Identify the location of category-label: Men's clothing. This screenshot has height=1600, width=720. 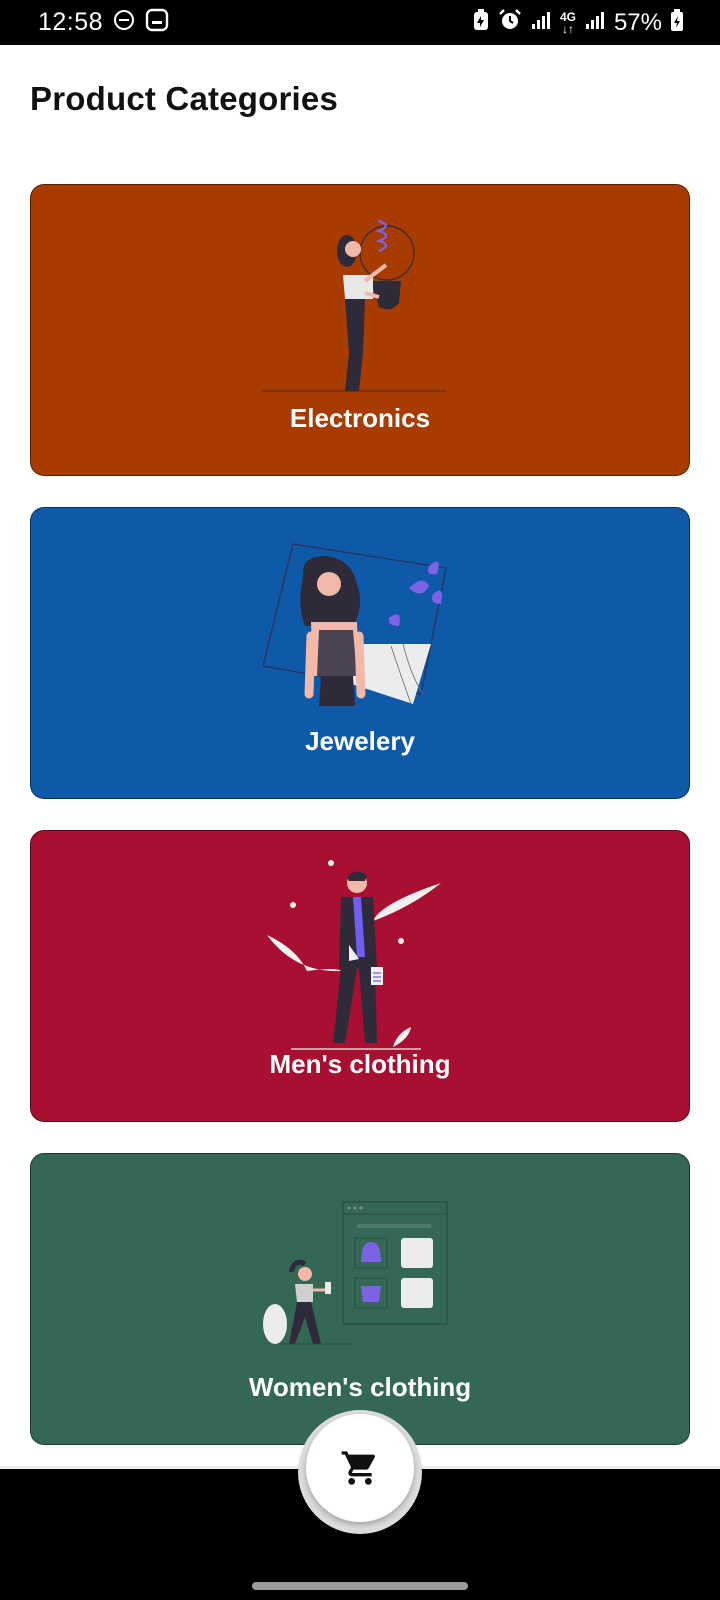
(360, 1064).